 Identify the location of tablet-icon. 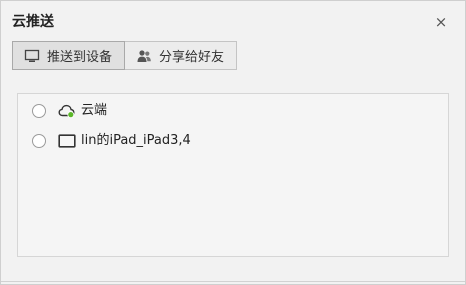
(67, 141).